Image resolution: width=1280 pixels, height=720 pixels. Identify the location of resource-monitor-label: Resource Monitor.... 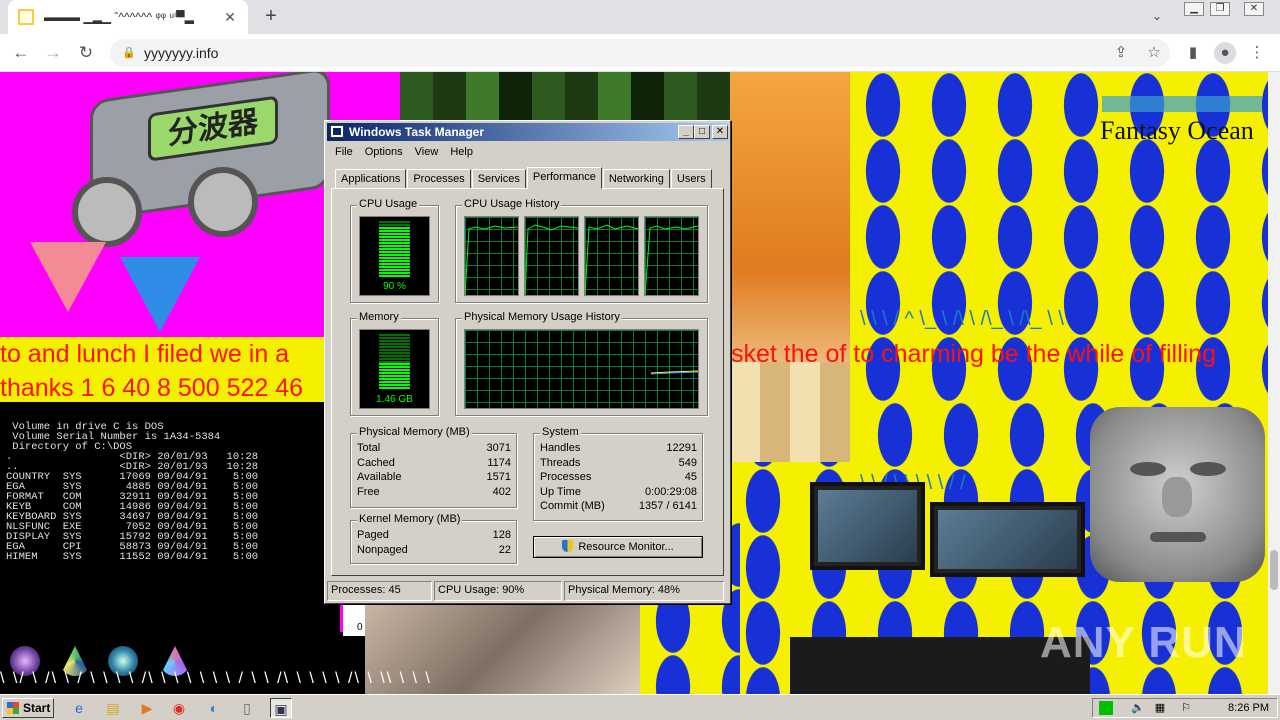
(626, 547).